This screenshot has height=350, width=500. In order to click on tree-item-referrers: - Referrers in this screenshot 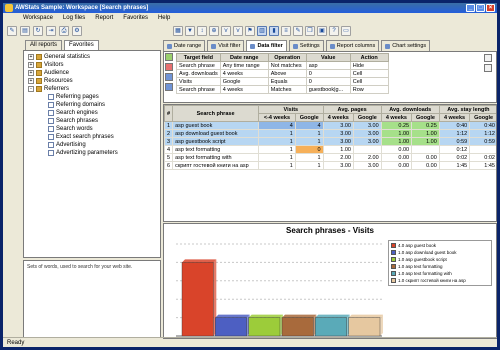, I will do `click(92, 89)`.